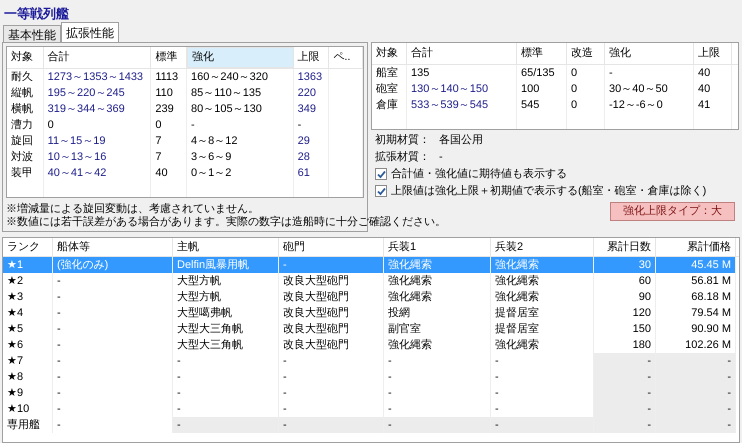 The width and height of the screenshot is (742, 443). Describe the element at coordinates (369, 313) in the screenshot. I see `list-row: ★4 - 大型噶弗帆 改良大型砲門 投網 提督居室 120 79.54 M` at that location.